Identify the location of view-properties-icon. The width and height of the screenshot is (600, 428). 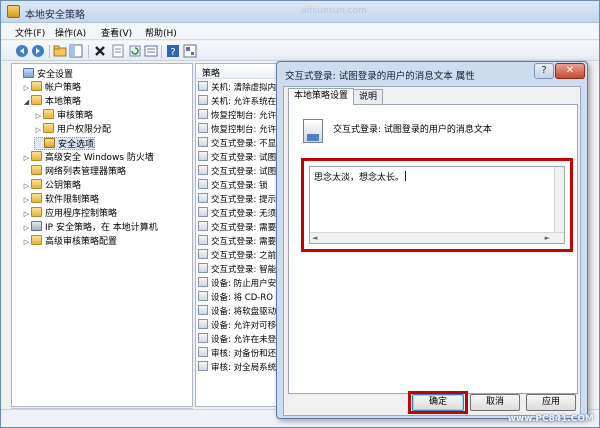
(190, 51).